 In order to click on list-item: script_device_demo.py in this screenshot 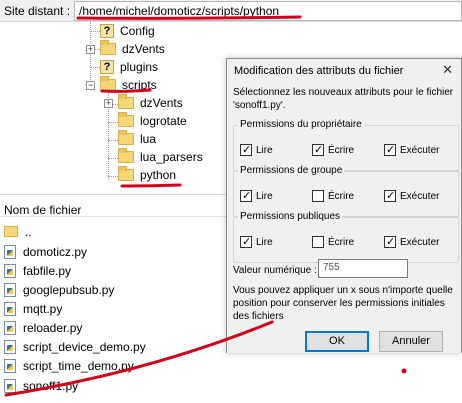, I will do `click(75, 346)`.